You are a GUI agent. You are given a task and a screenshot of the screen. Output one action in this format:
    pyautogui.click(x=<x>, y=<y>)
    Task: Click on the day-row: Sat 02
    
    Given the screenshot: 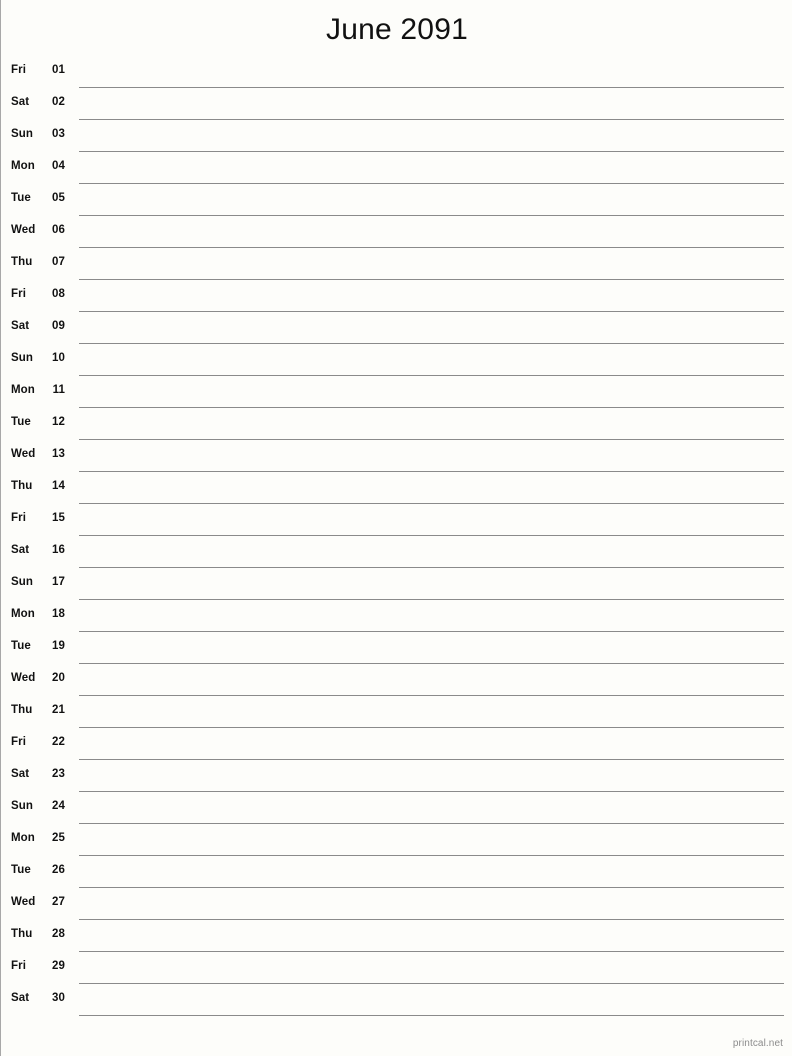 What is the action you would take?
    pyautogui.click(x=396, y=108)
    